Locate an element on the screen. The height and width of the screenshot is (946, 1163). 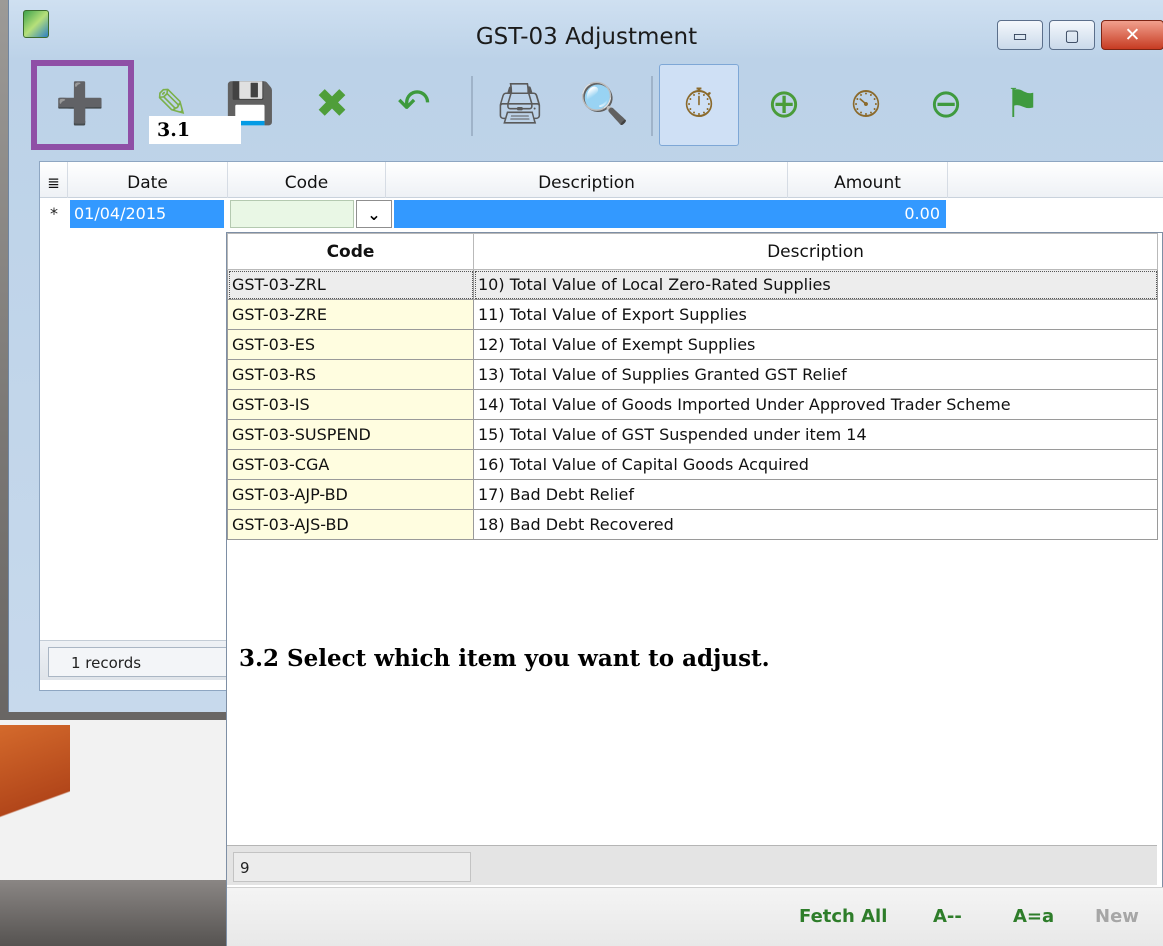
lookup-code-cell: GST-03-CGA is located at coordinates (350, 464).